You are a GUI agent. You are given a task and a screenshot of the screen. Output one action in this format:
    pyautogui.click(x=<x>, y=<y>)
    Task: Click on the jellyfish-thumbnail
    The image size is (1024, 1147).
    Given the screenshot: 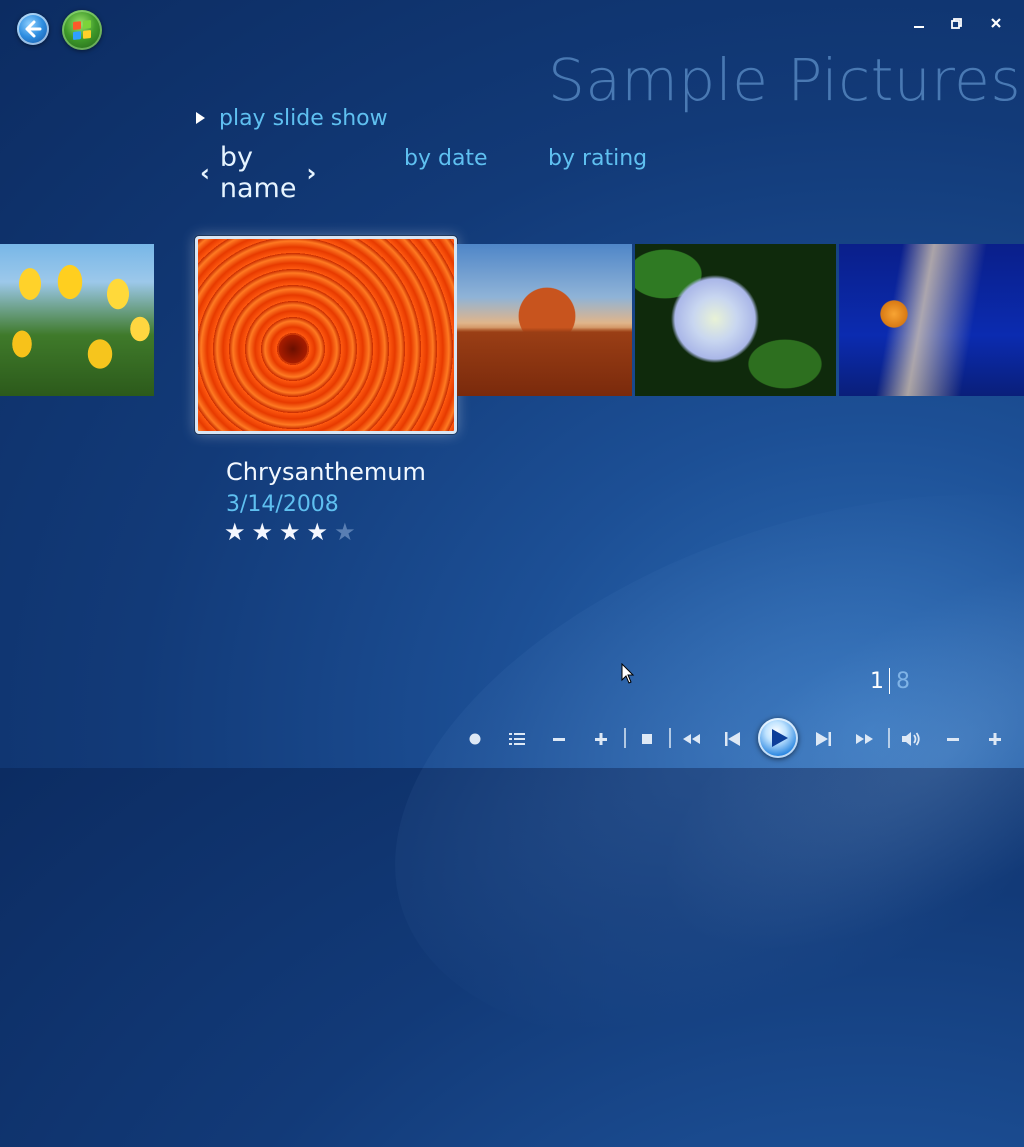 What is the action you would take?
    pyautogui.click(x=931, y=320)
    